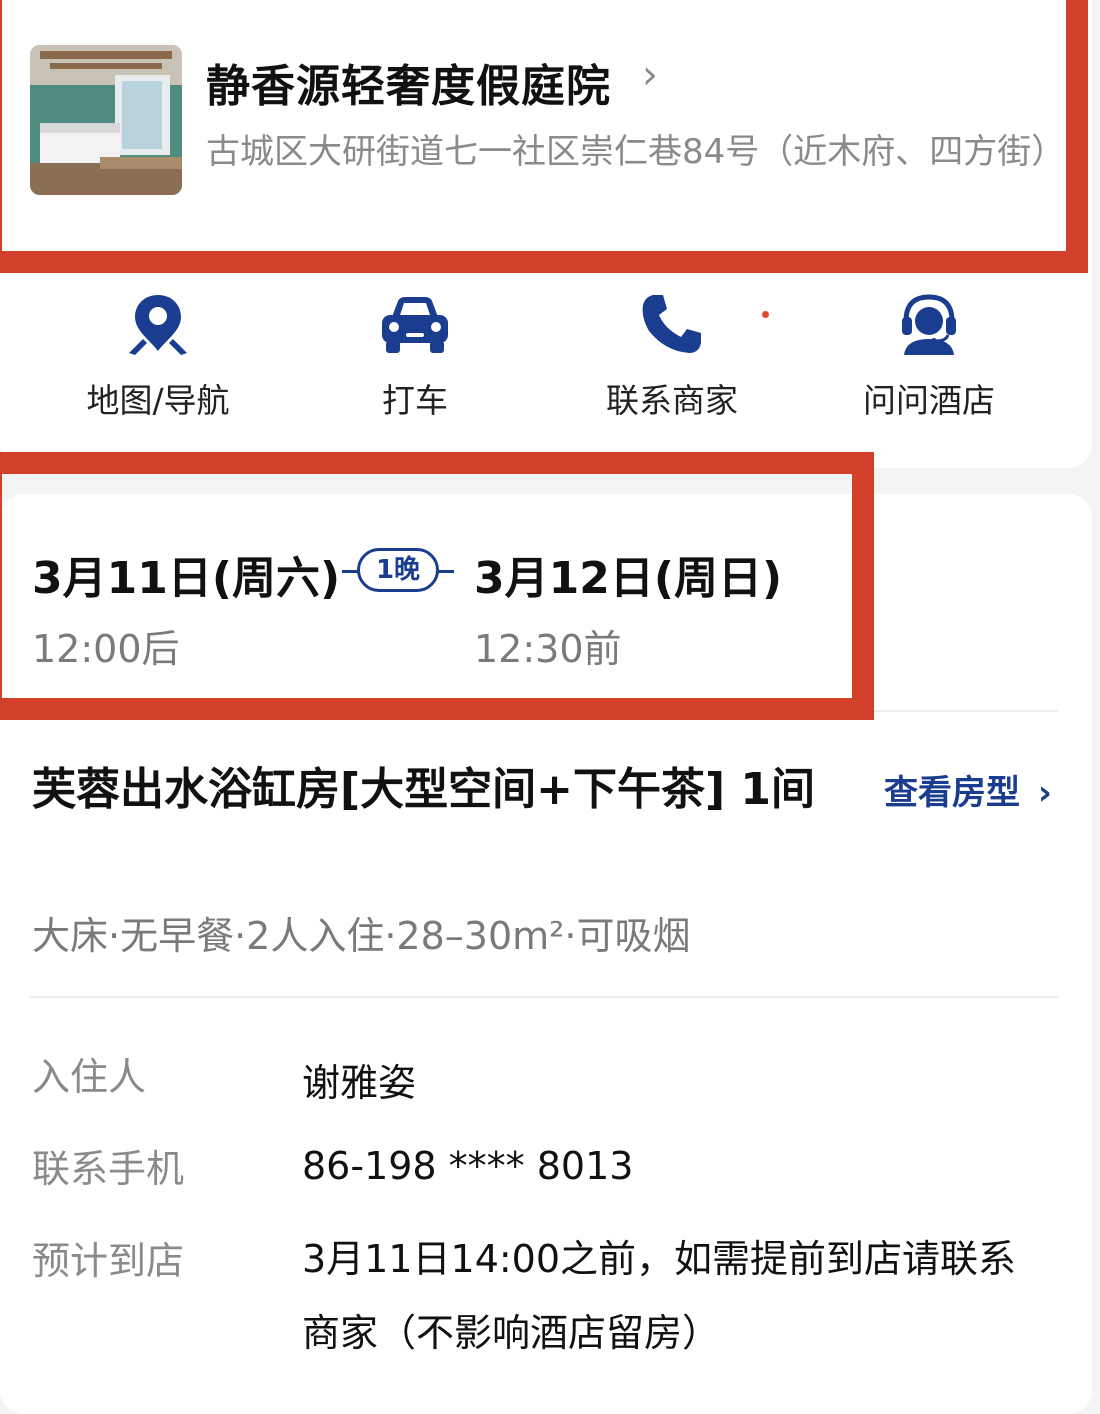  What do you see at coordinates (158, 400) in the screenshot?
I see `action-label: 地图/导航` at bounding box center [158, 400].